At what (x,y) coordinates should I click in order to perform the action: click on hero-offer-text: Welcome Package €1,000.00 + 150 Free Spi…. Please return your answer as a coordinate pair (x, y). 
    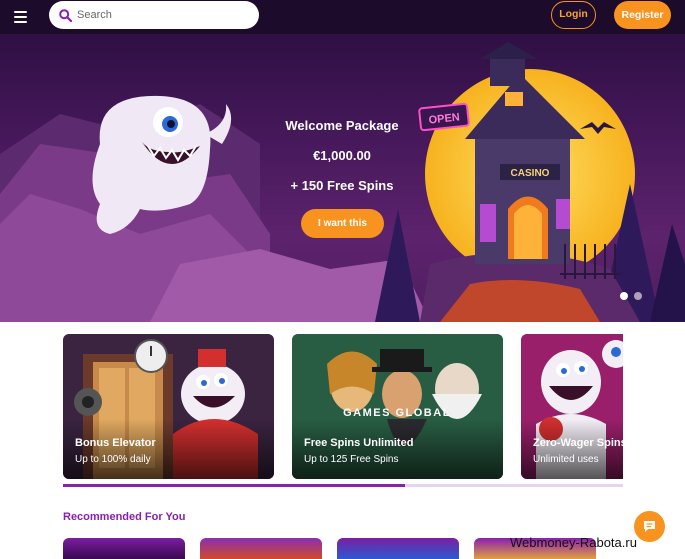
    Looking at the image, I should click on (342, 157).